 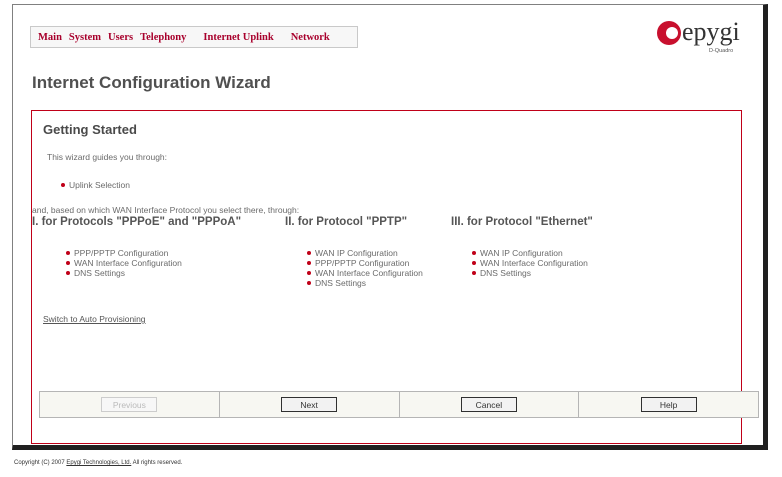 What do you see at coordinates (85, 37) in the screenshot?
I see `menu-item-system: System` at bounding box center [85, 37].